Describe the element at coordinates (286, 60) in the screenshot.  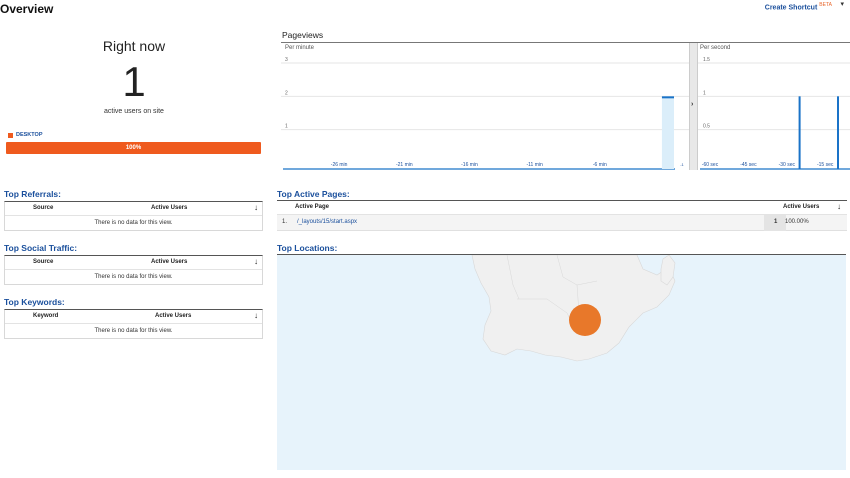
I see `y-tick-label: 3` at that location.